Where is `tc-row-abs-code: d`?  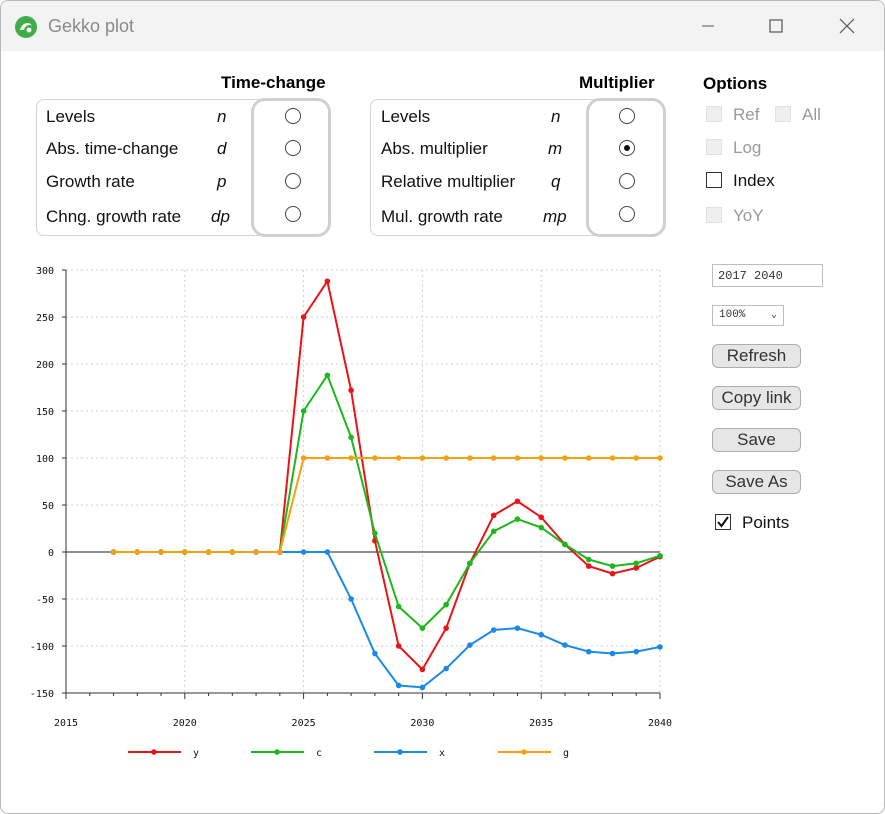
tc-row-abs-code: d is located at coordinates (222, 148).